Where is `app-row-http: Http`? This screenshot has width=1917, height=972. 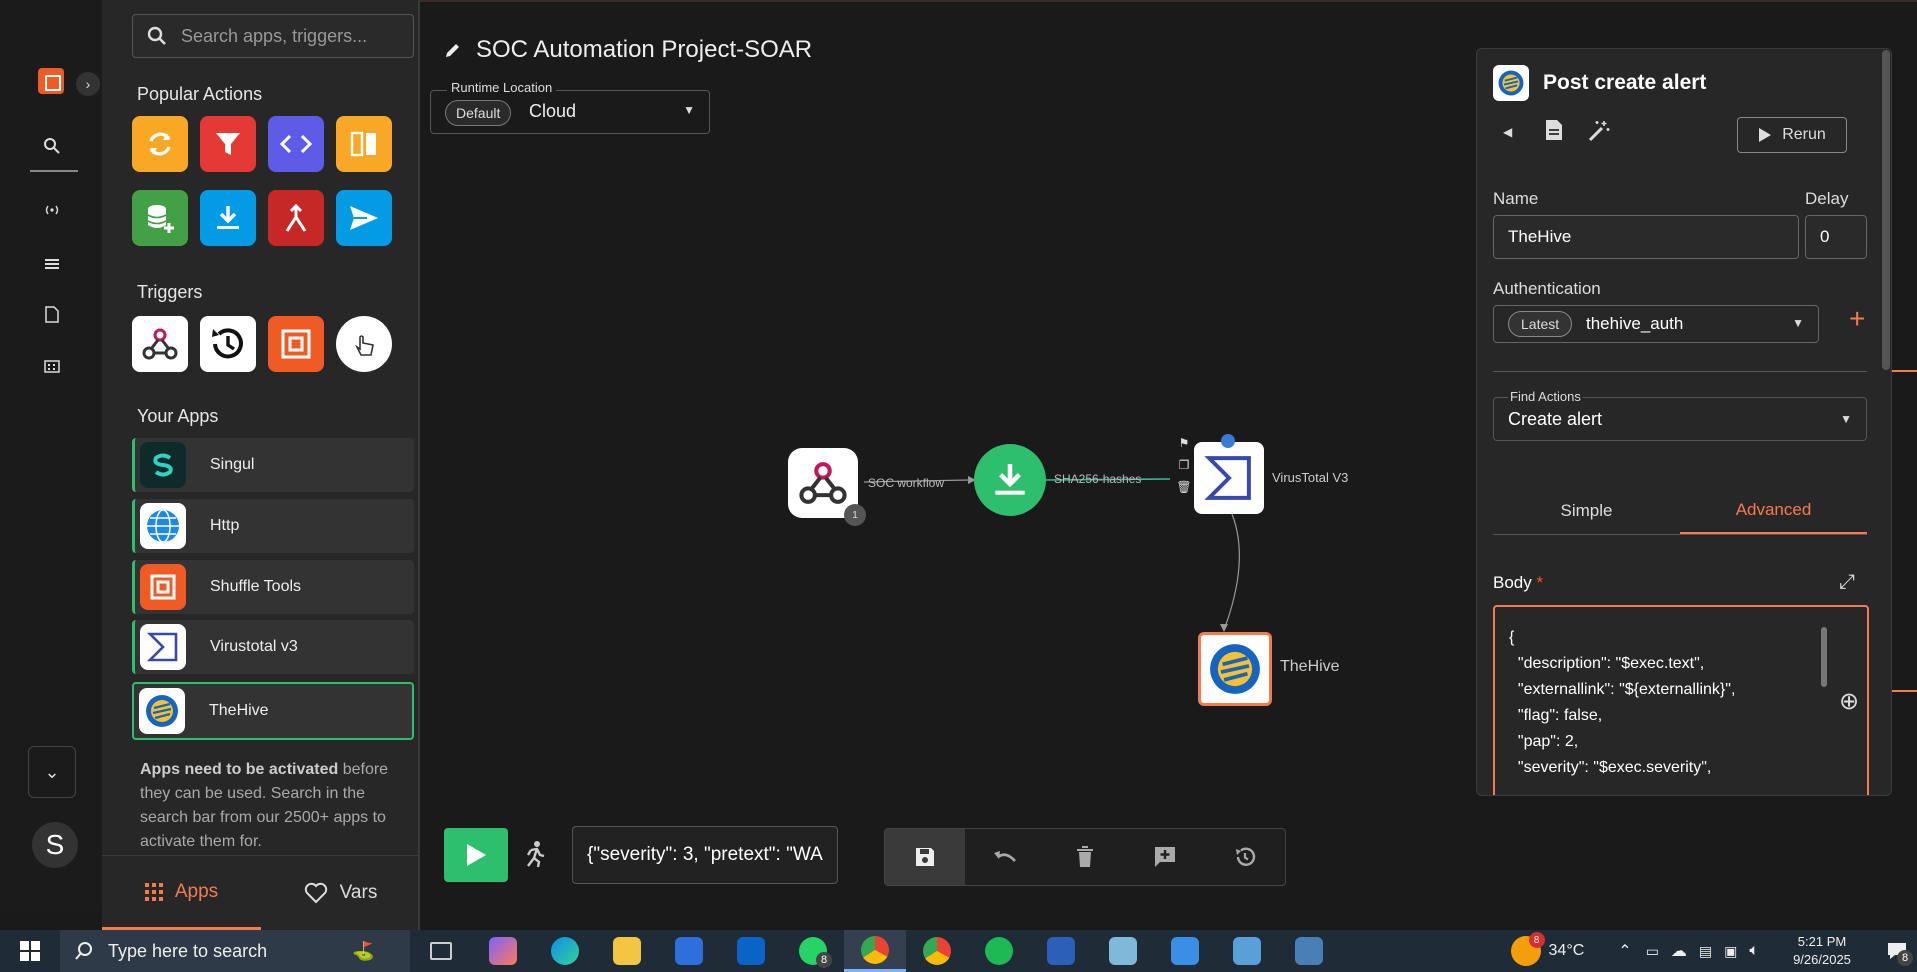 app-row-http: Http is located at coordinates (273, 526).